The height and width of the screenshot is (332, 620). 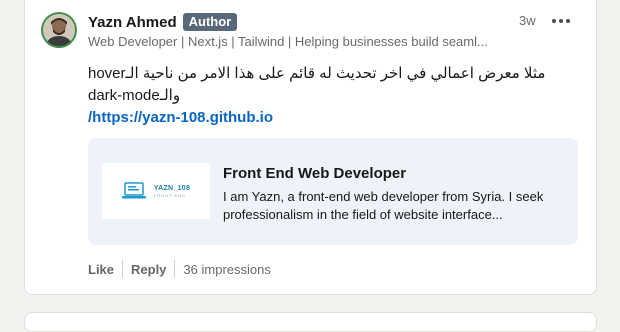 I want to click on impressions-count: 36 impressions, so click(x=226, y=269).